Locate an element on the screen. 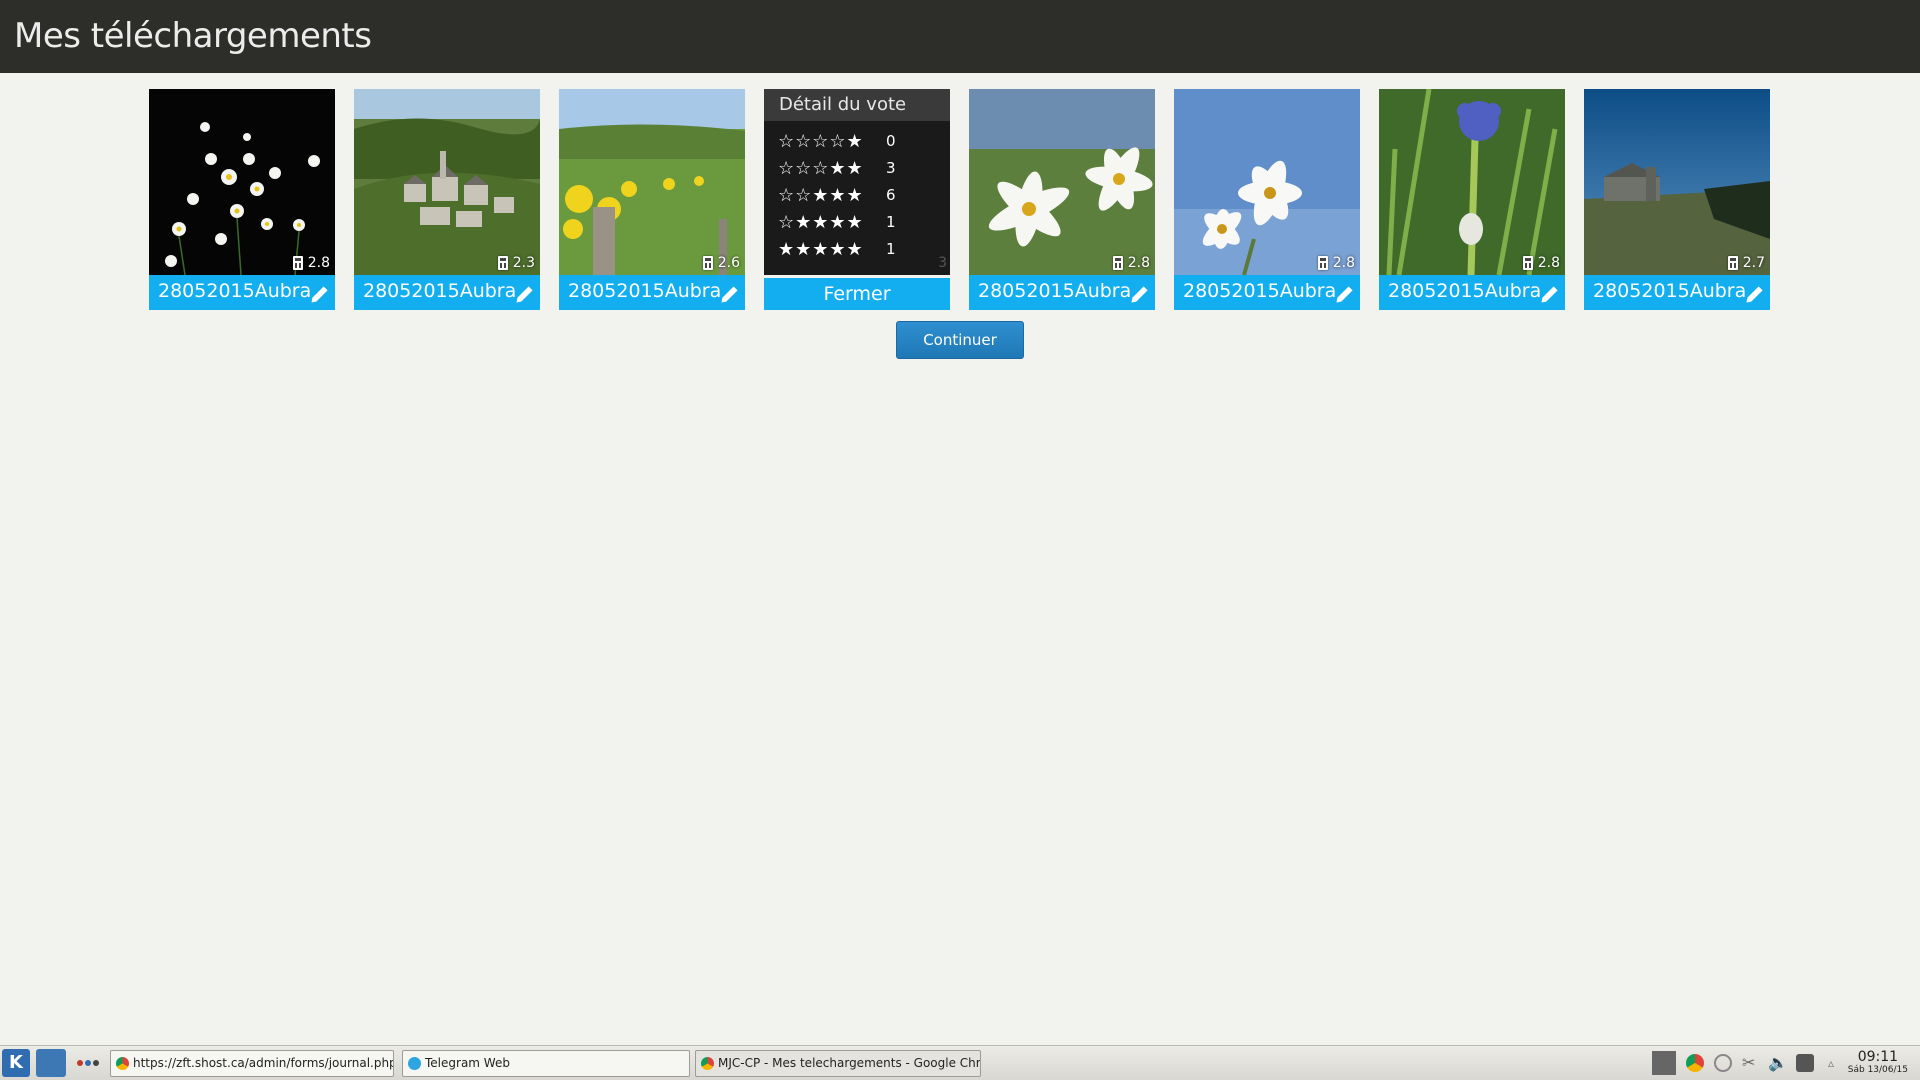 The image size is (1920, 1080). score-value: 2.3 is located at coordinates (523, 263).